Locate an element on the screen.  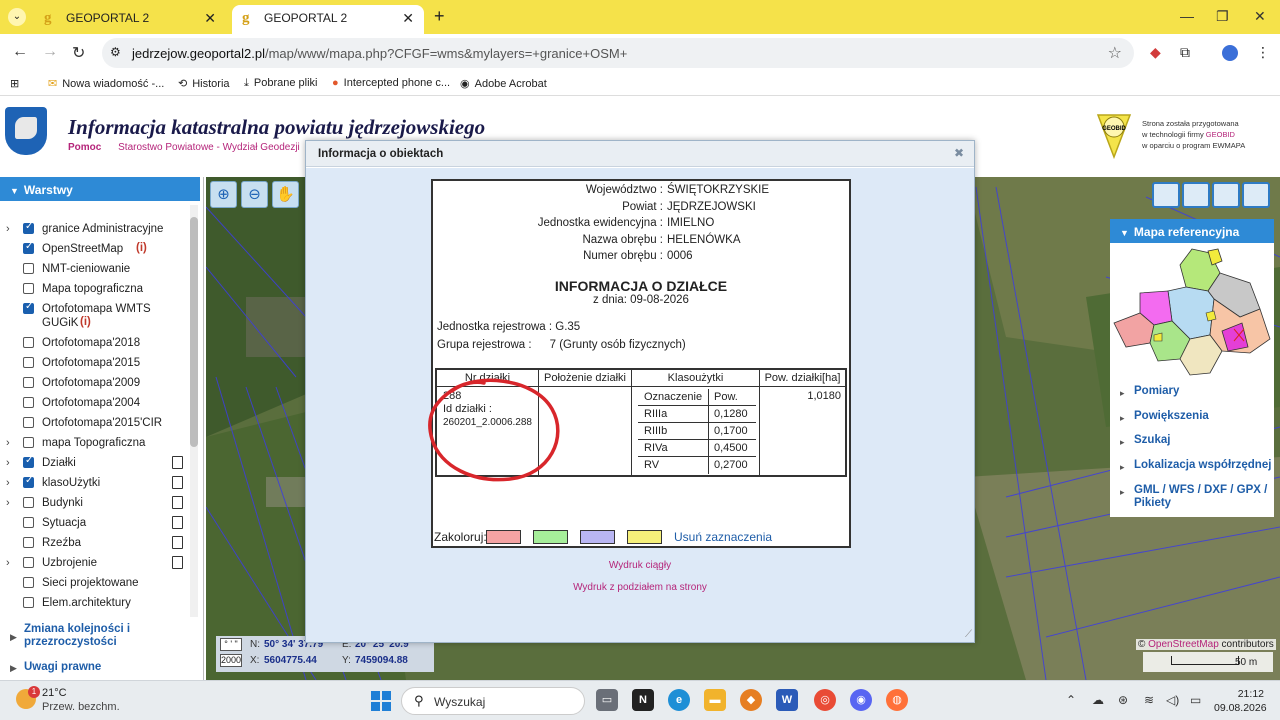
help-link: Pomoc is located at coordinates (84, 147).